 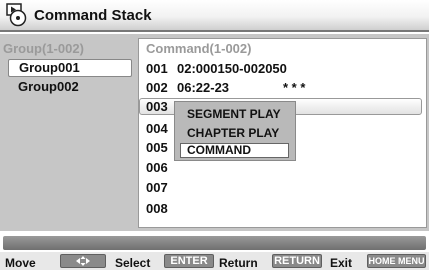 I want to click on command-row-number: 001, so click(x=157, y=68).